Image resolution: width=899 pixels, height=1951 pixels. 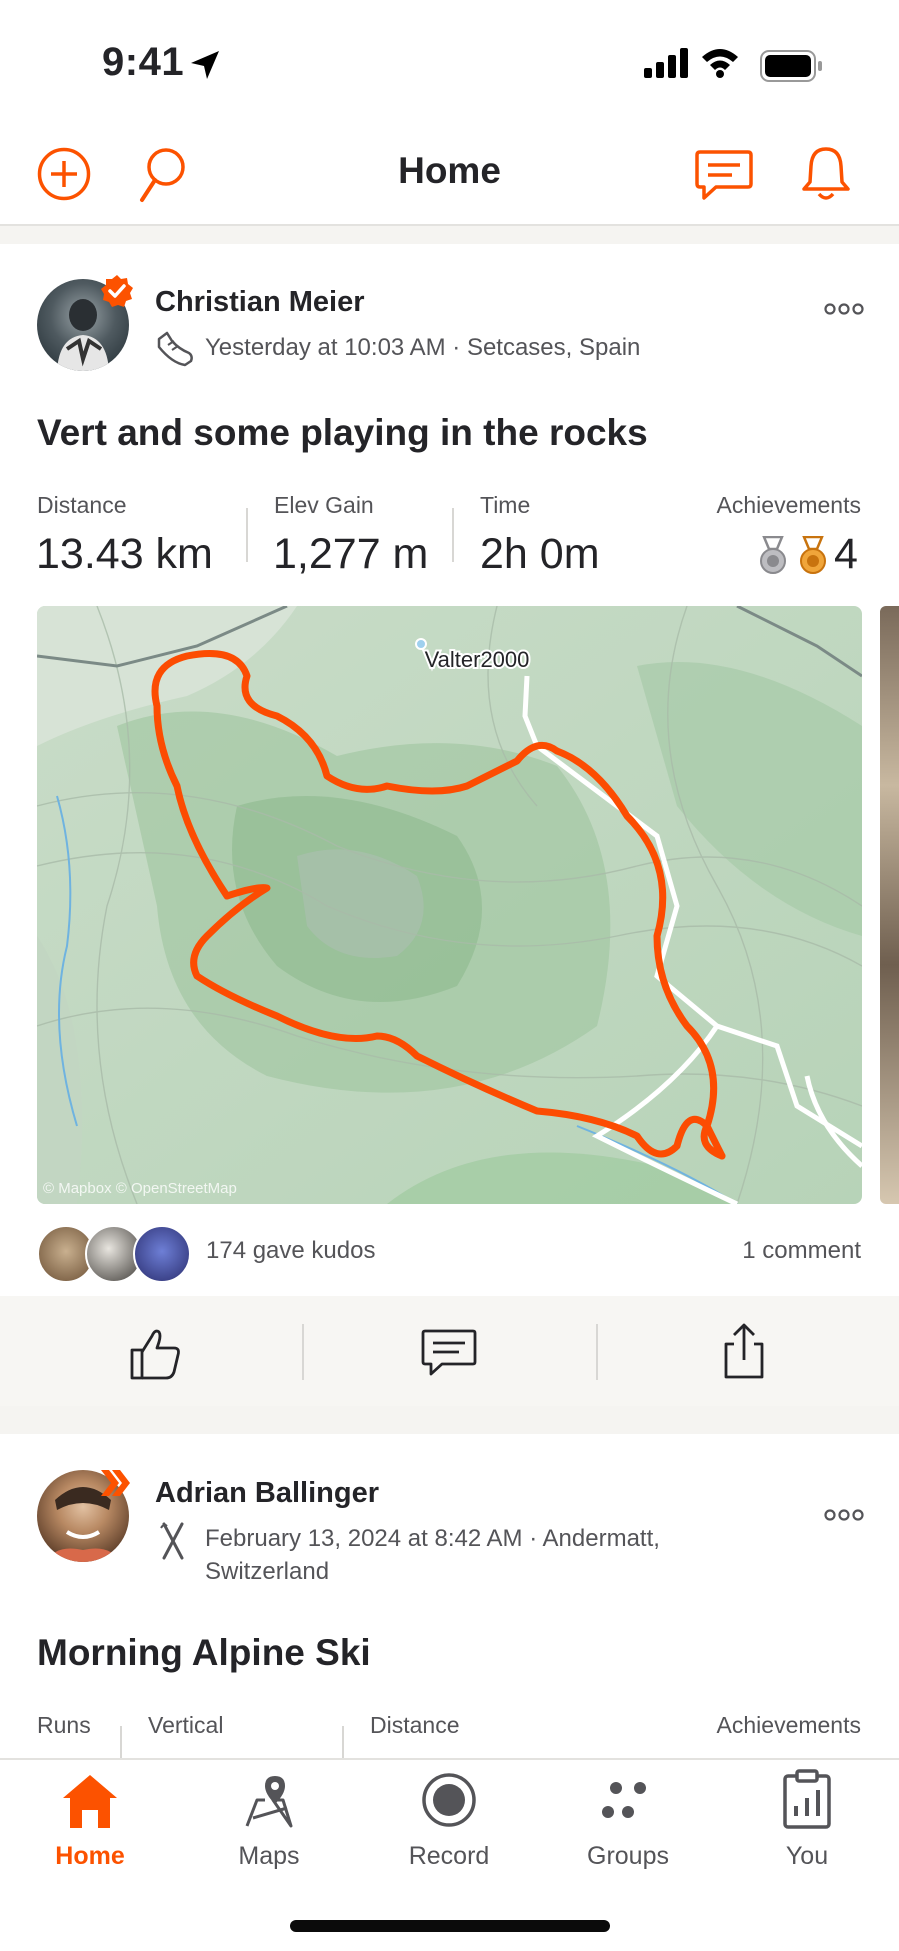 What do you see at coordinates (186, 1725) in the screenshot?
I see `stat-vertical-label: Vertical` at bounding box center [186, 1725].